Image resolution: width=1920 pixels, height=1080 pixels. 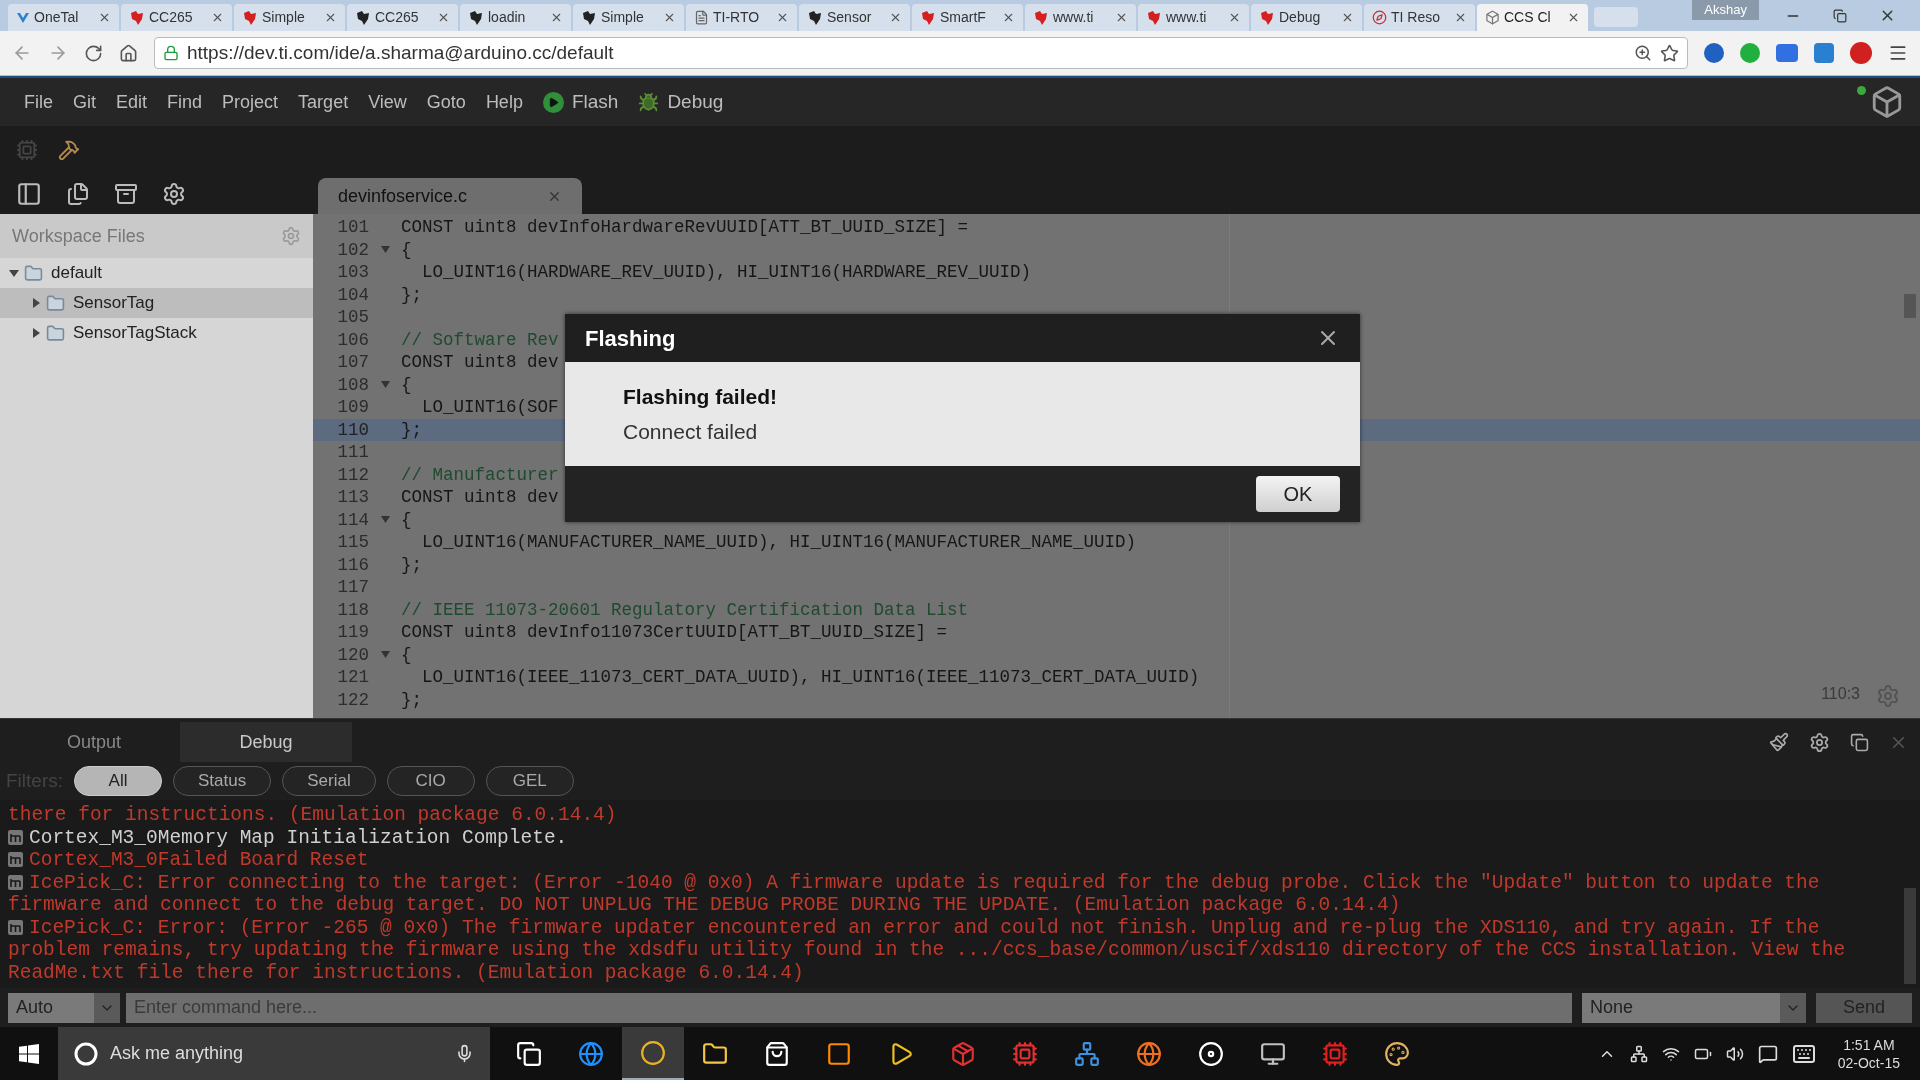 What do you see at coordinates (1669, 53) in the screenshot?
I see `star-icon` at bounding box center [1669, 53].